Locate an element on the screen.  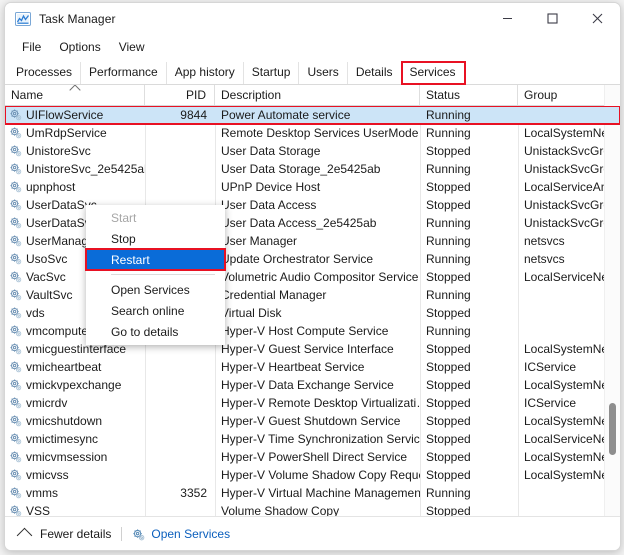
context-menu-item-stop: Stop is located at coordinates (155, 238).